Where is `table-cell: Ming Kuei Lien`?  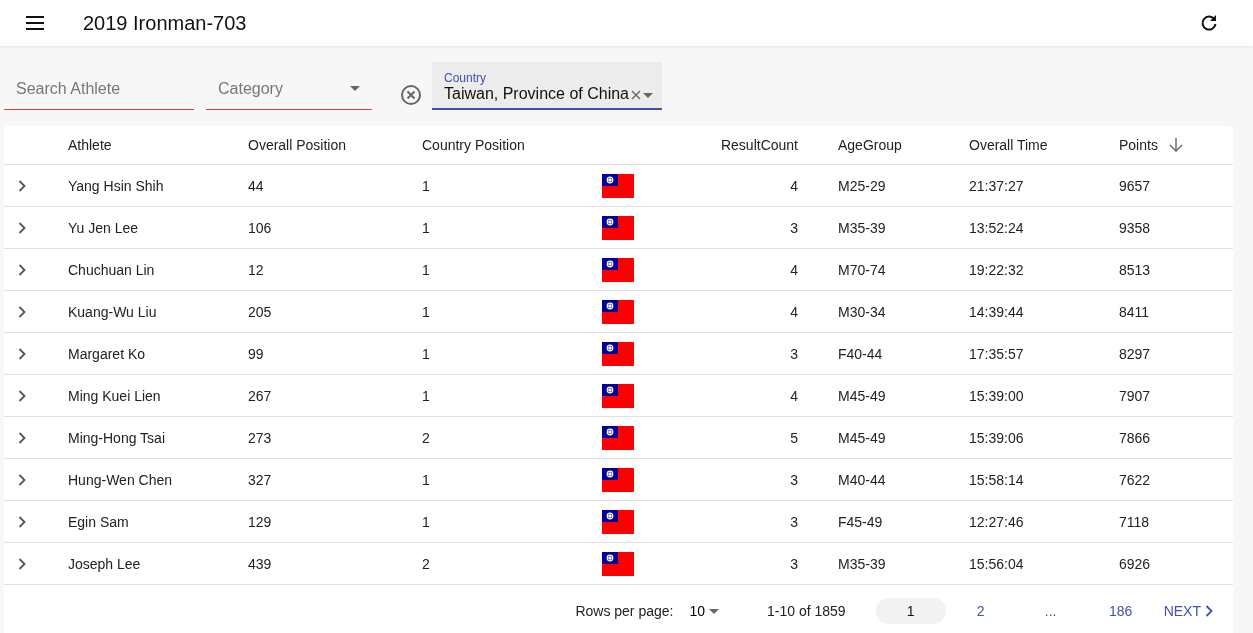 table-cell: Ming Kuei Lien is located at coordinates (114, 395).